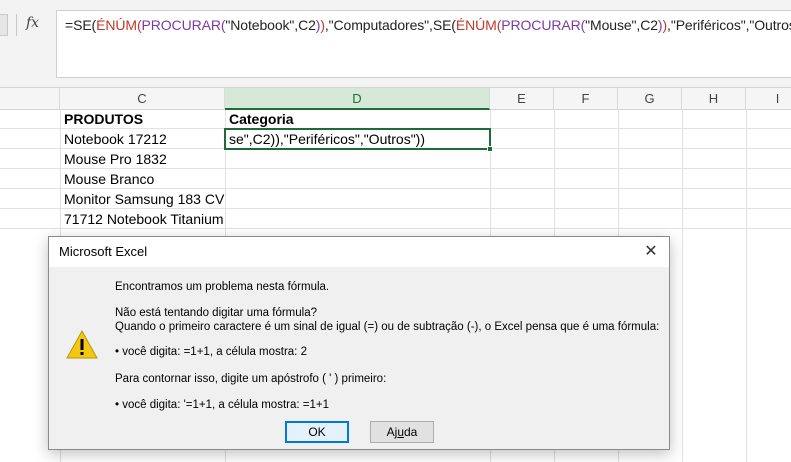 Image resolution: width=791 pixels, height=462 pixels. What do you see at coordinates (359, 252) in the screenshot?
I see `dialog-title-bar: Microsoft Excel ✕` at bounding box center [359, 252].